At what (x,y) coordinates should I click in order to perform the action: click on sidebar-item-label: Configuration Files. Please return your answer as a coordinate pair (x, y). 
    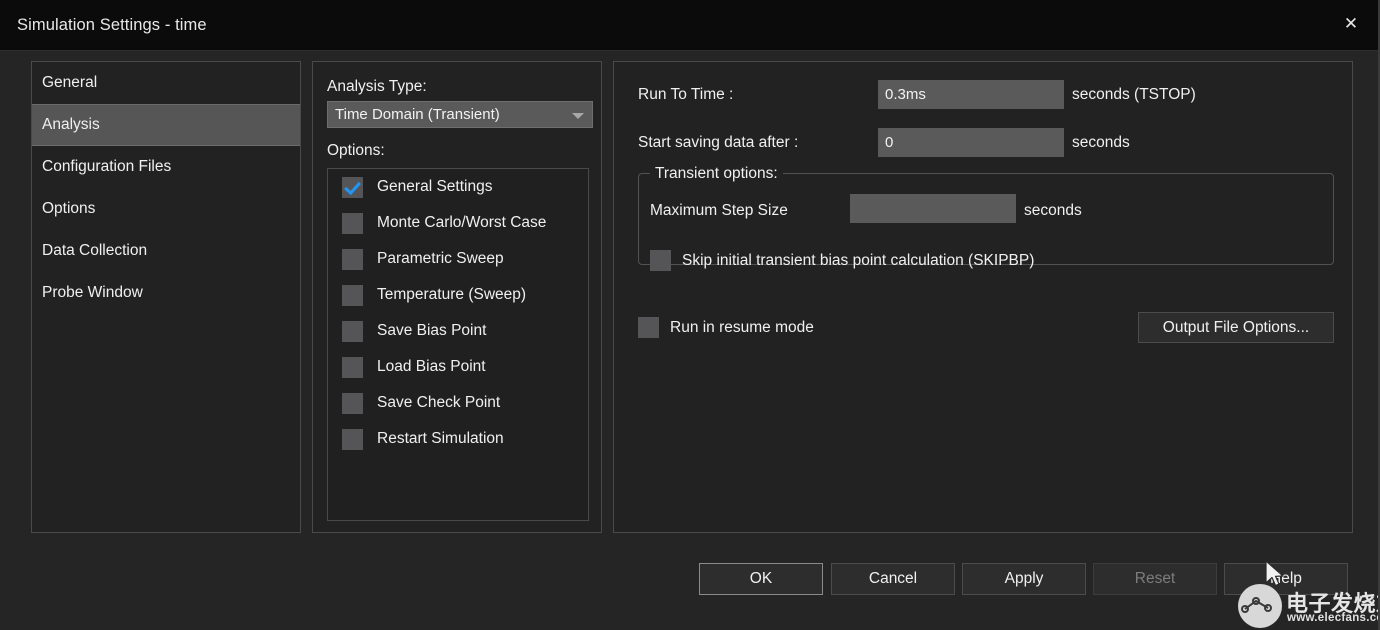
    Looking at the image, I should click on (107, 166).